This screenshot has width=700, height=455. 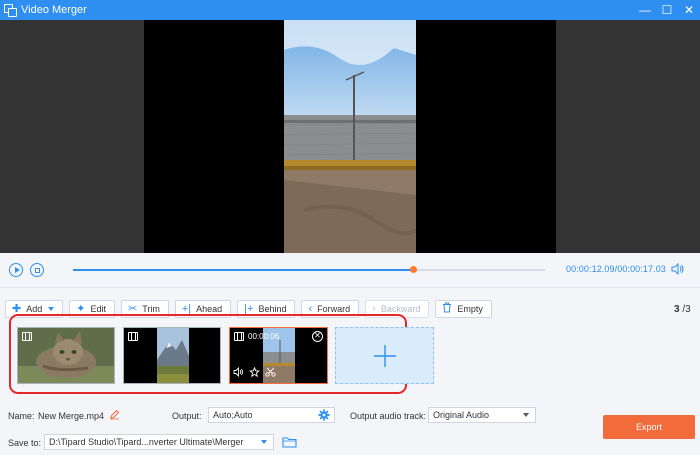 I want to click on name-label: Name:, so click(x=21, y=416).